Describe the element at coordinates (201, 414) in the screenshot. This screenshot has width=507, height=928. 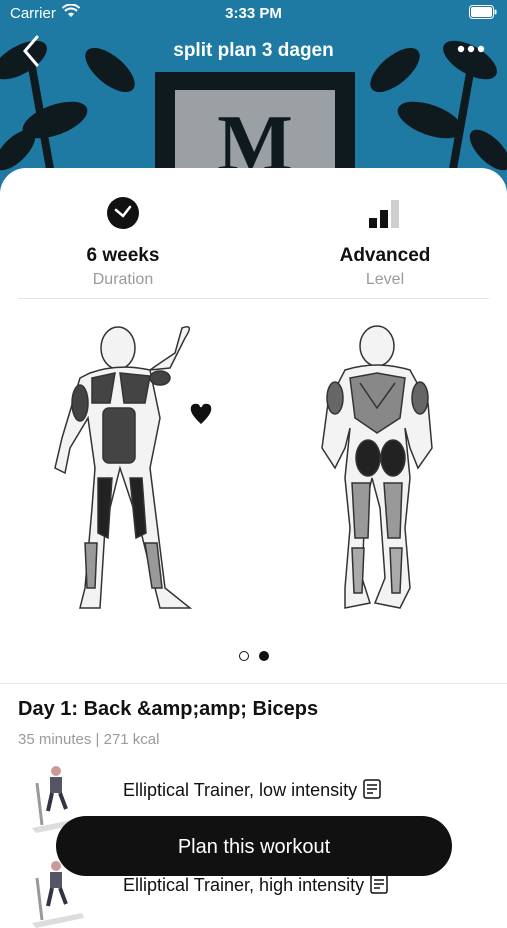
I see `heart-icon` at that location.